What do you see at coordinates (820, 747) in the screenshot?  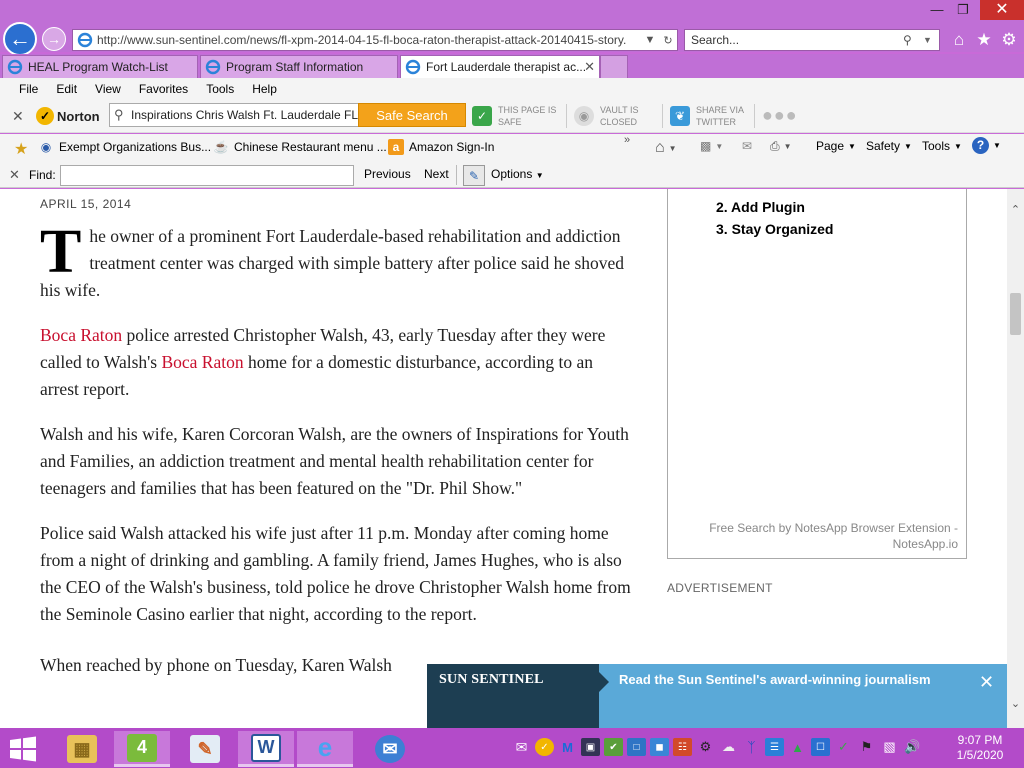 I see `tray-app-icon: ☐` at bounding box center [820, 747].